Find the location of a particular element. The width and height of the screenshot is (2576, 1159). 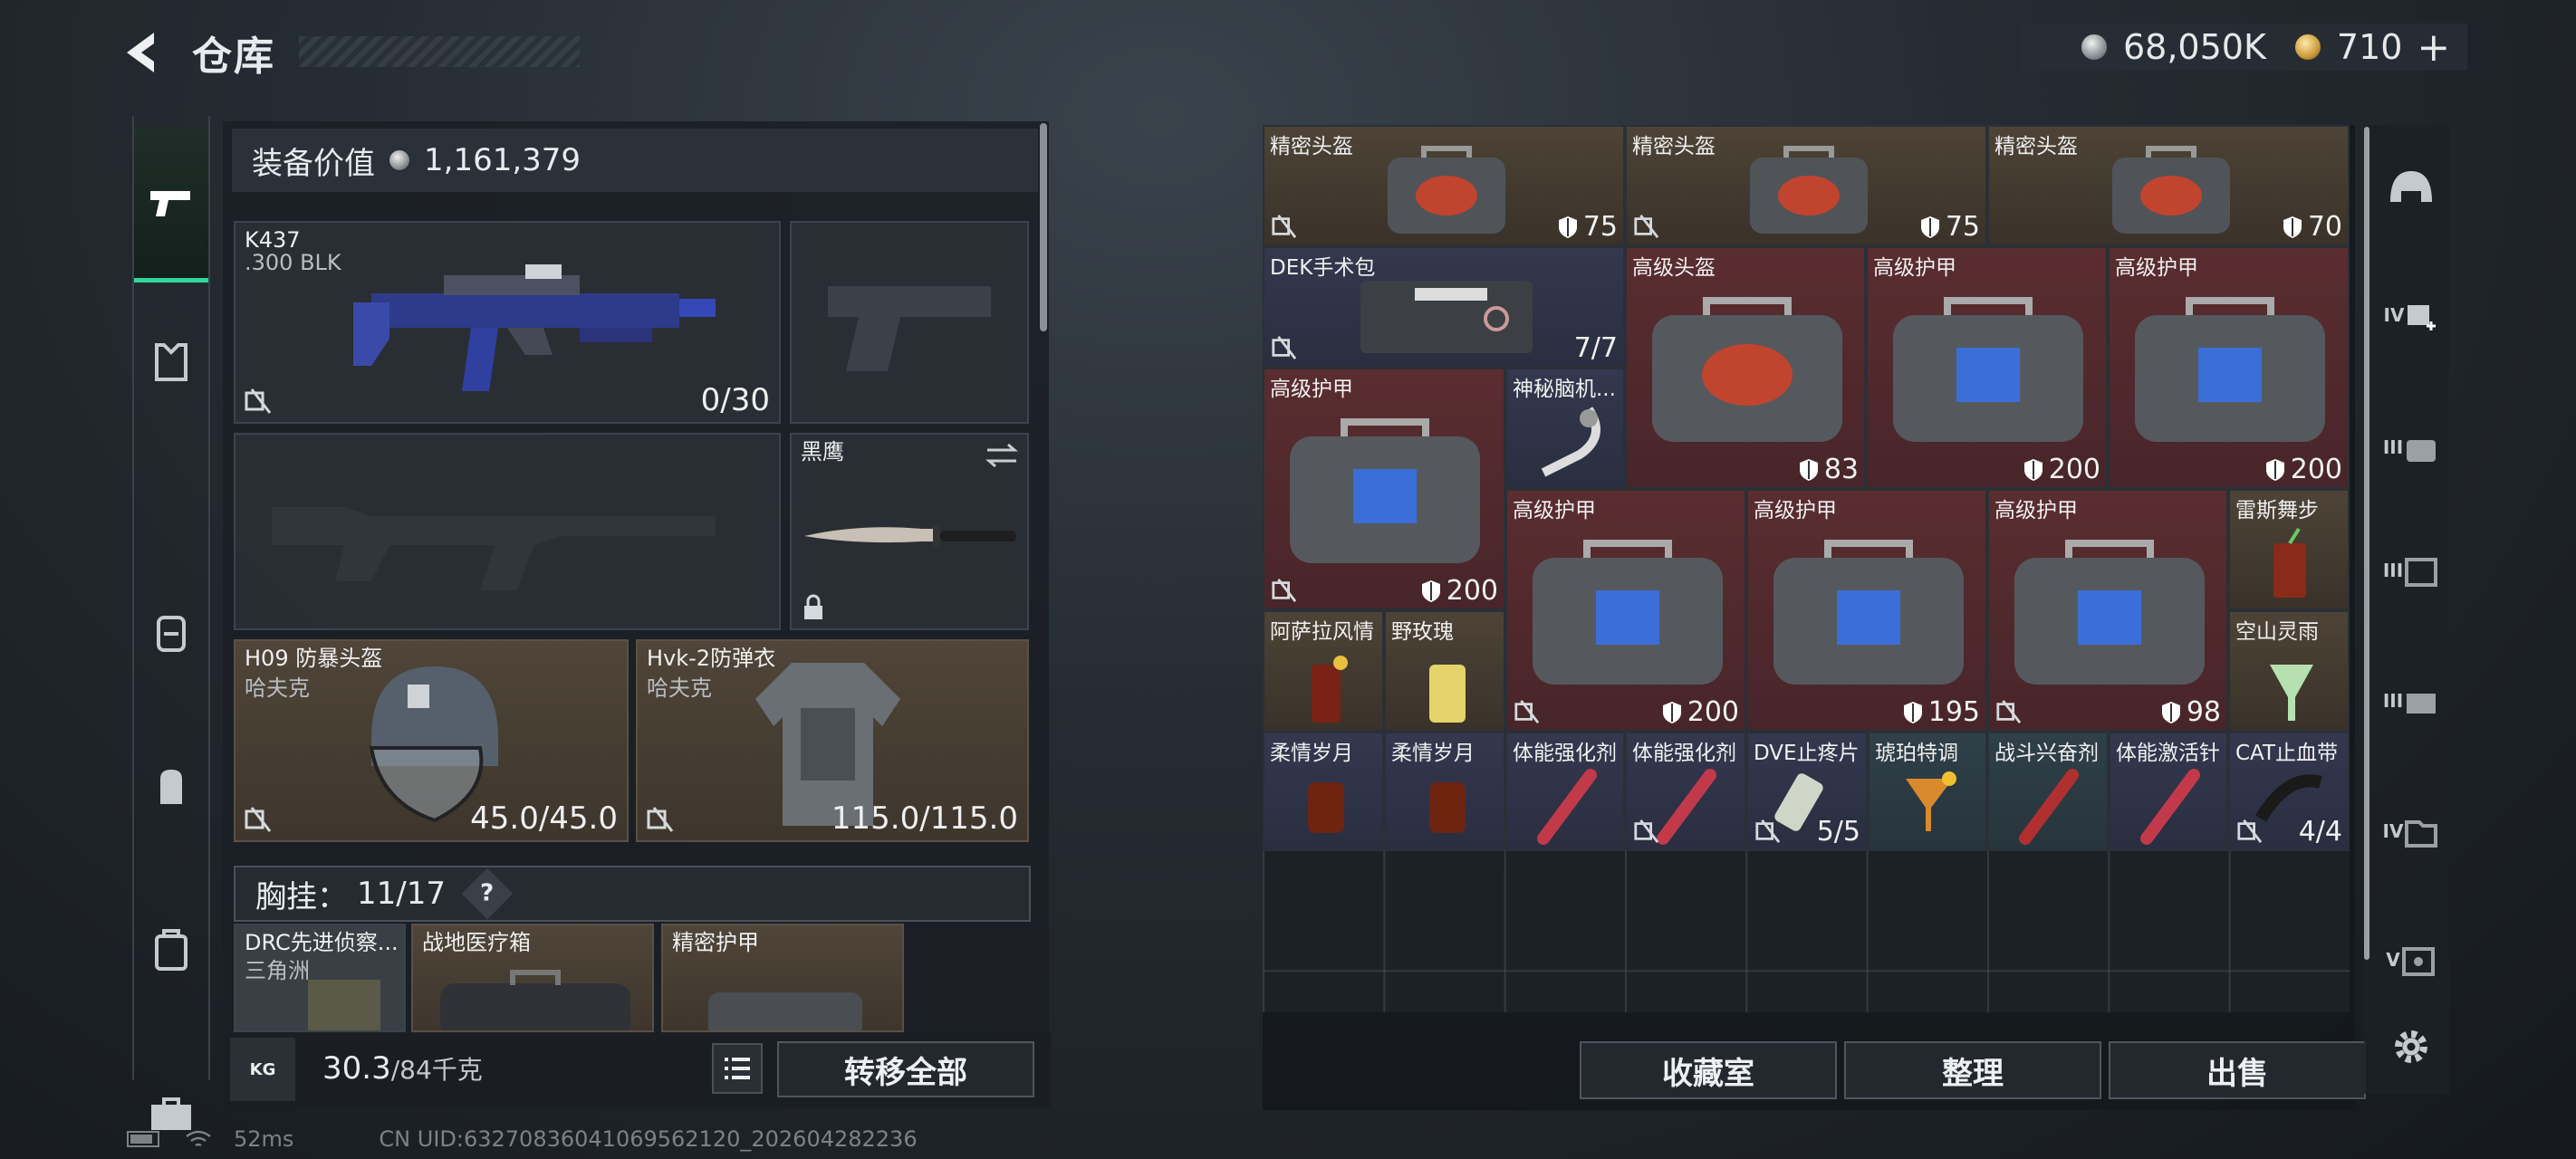

stash-item: 体能激活针 is located at coordinates (2168, 792).